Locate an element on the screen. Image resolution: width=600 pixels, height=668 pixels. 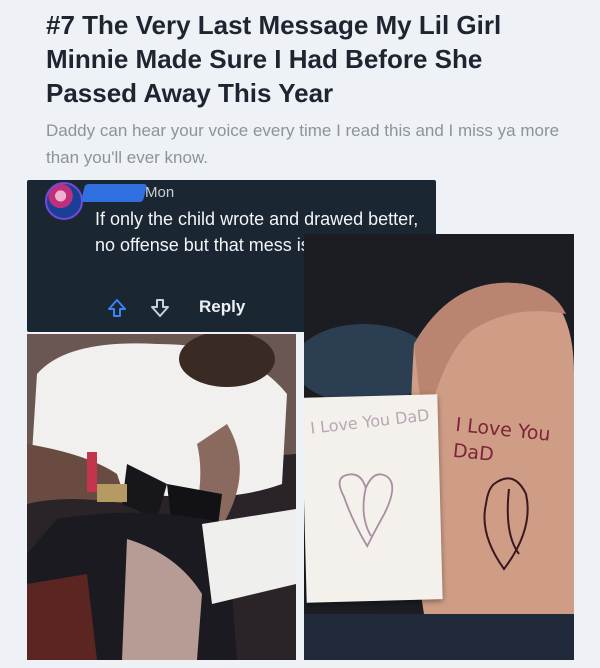
page-bottom-strip is located at coordinates (300, 664).